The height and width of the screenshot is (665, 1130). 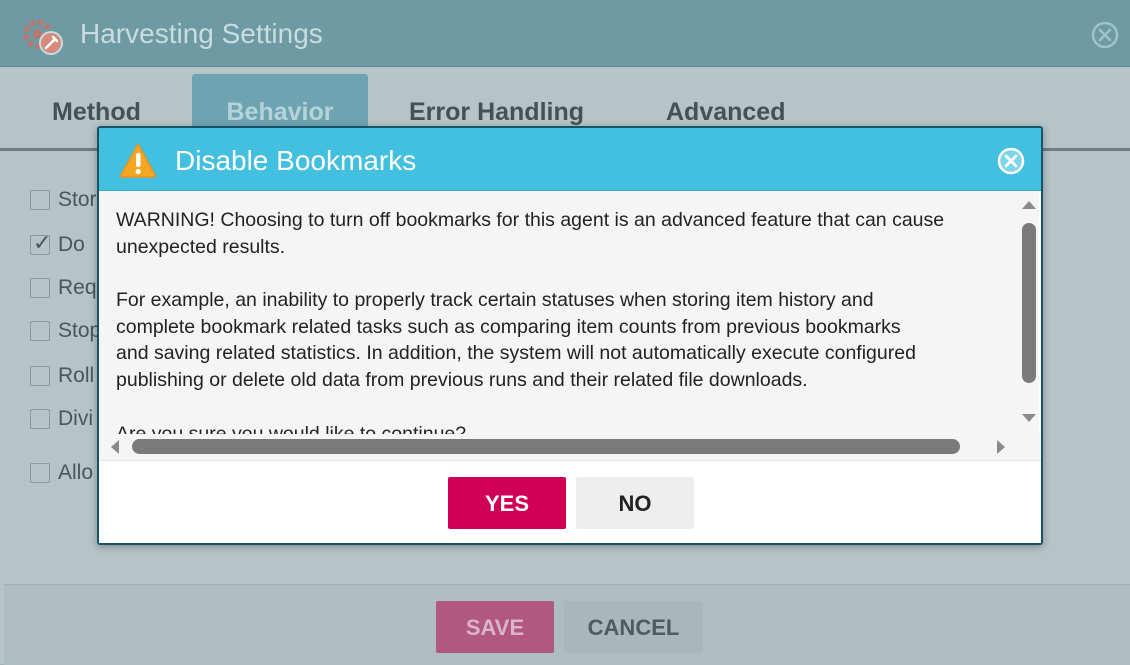 I want to click on checkbox-checked: ✓, so click(x=40, y=242).